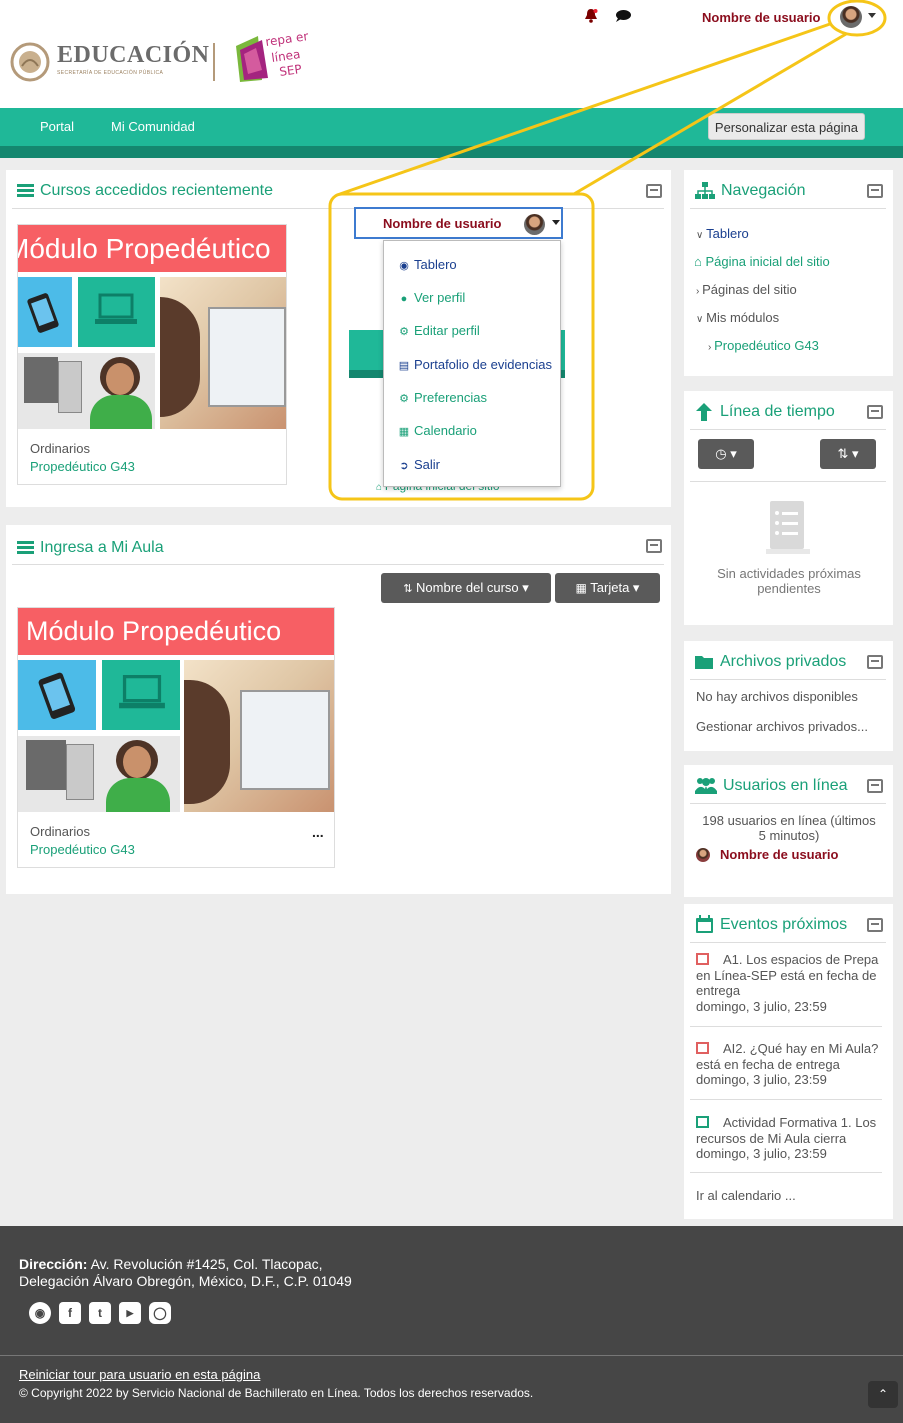 Image resolution: width=903 pixels, height=1423 pixels. What do you see at coordinates (30, 62) in the screenshot?
I see `sep-seal-logo` at bounding box center [30, 62].